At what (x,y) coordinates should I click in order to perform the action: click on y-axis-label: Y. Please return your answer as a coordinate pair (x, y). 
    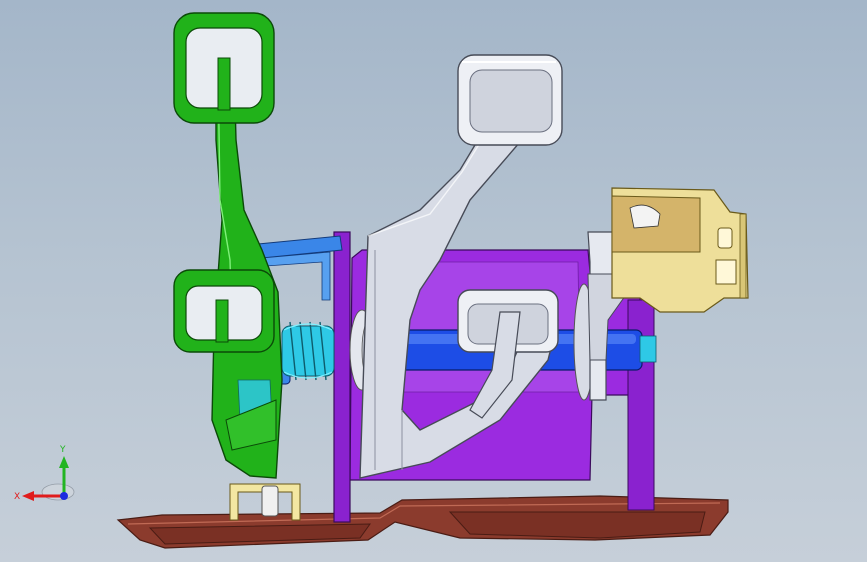
    Looking at the image, I should click on (62, 450).